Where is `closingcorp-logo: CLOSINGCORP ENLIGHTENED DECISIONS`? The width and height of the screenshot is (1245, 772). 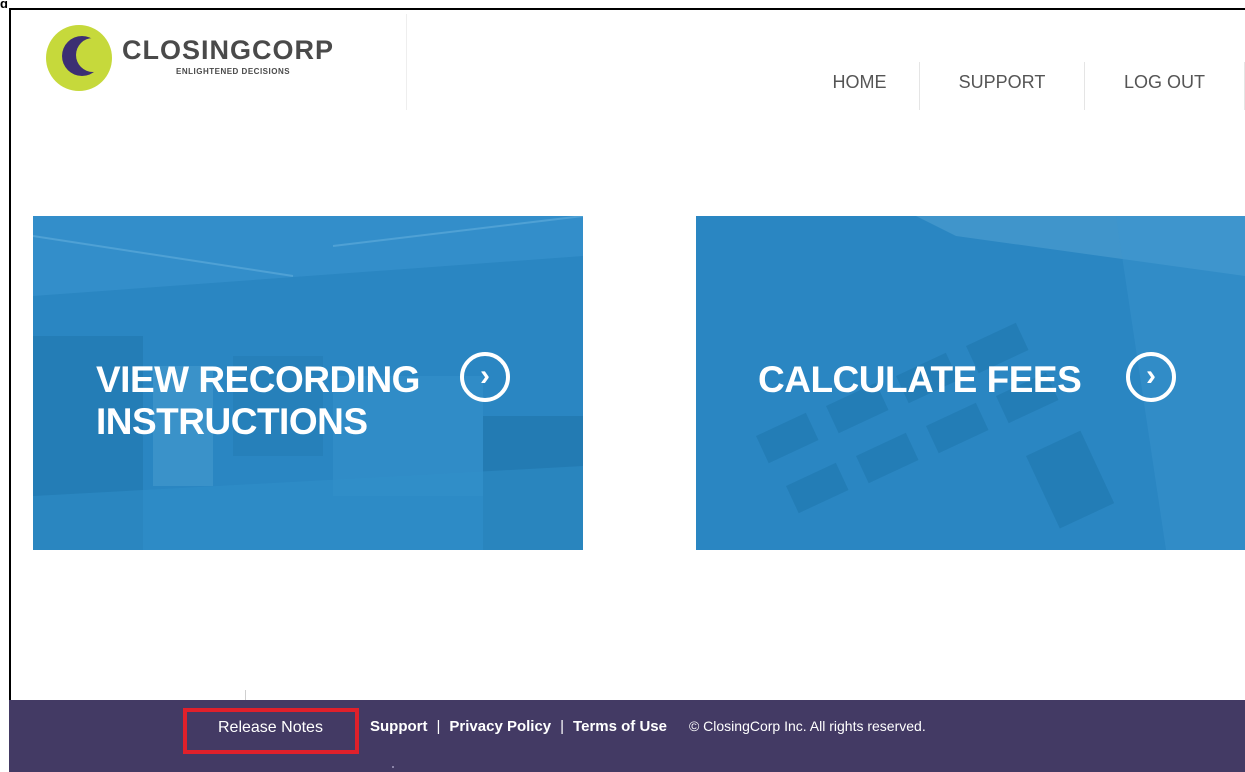
closingcorp-logo: CLOSINGCORP ENLIGHTENED DECISIONS is located at coordinates (216, 58).